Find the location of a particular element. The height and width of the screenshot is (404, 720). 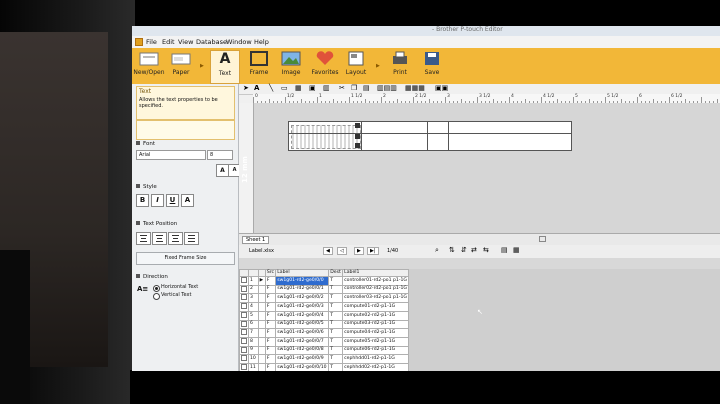

menu-file: File is located at coordinates (151, 42).